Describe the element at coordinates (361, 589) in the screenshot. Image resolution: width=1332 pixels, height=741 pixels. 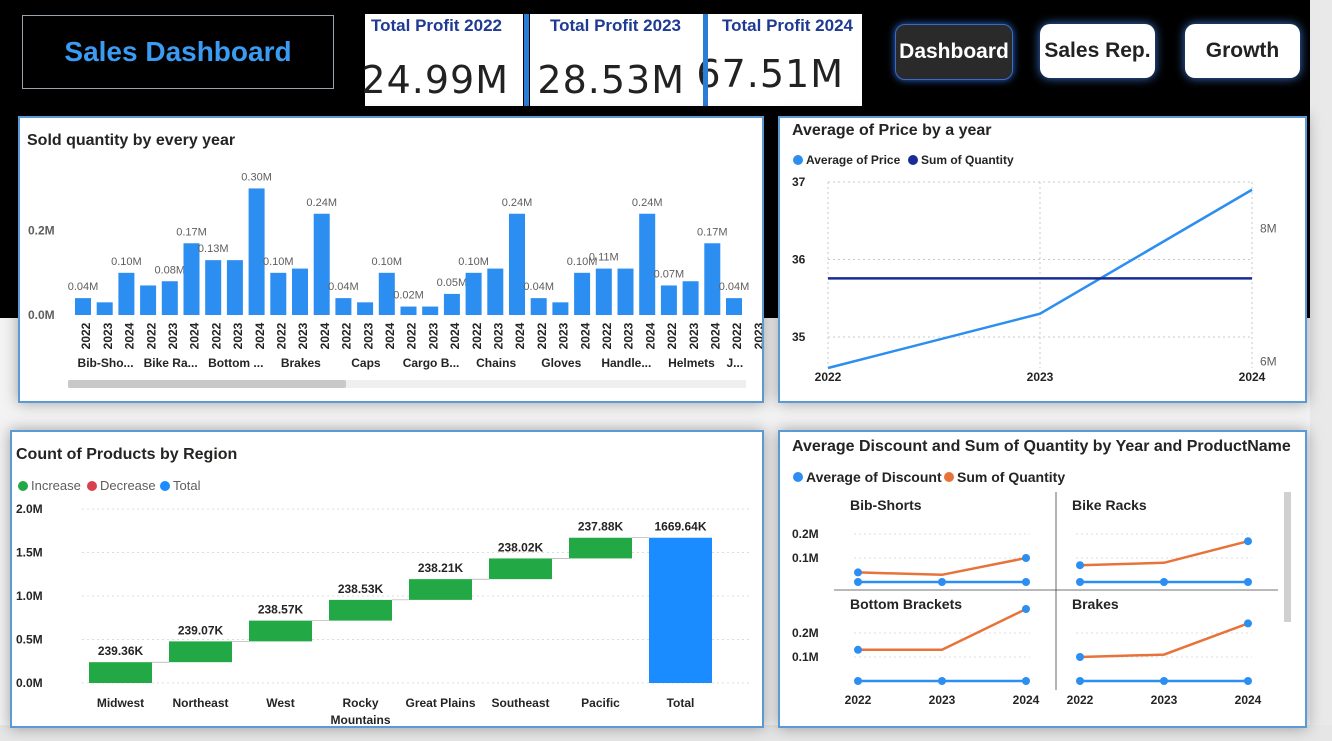
I see `data-label: 238.53K` at that location.